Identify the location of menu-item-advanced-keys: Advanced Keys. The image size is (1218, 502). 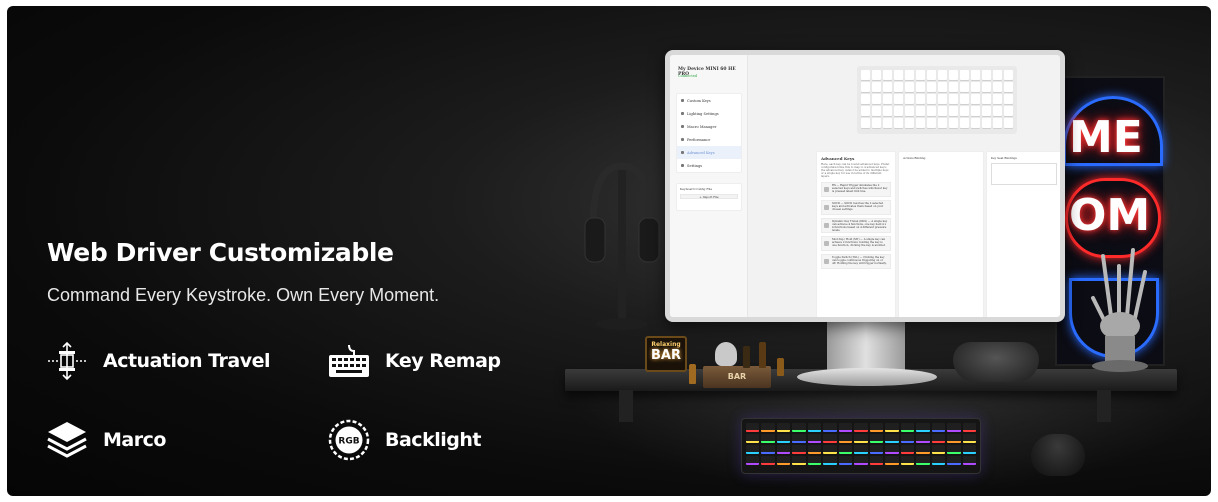
(709, 152).